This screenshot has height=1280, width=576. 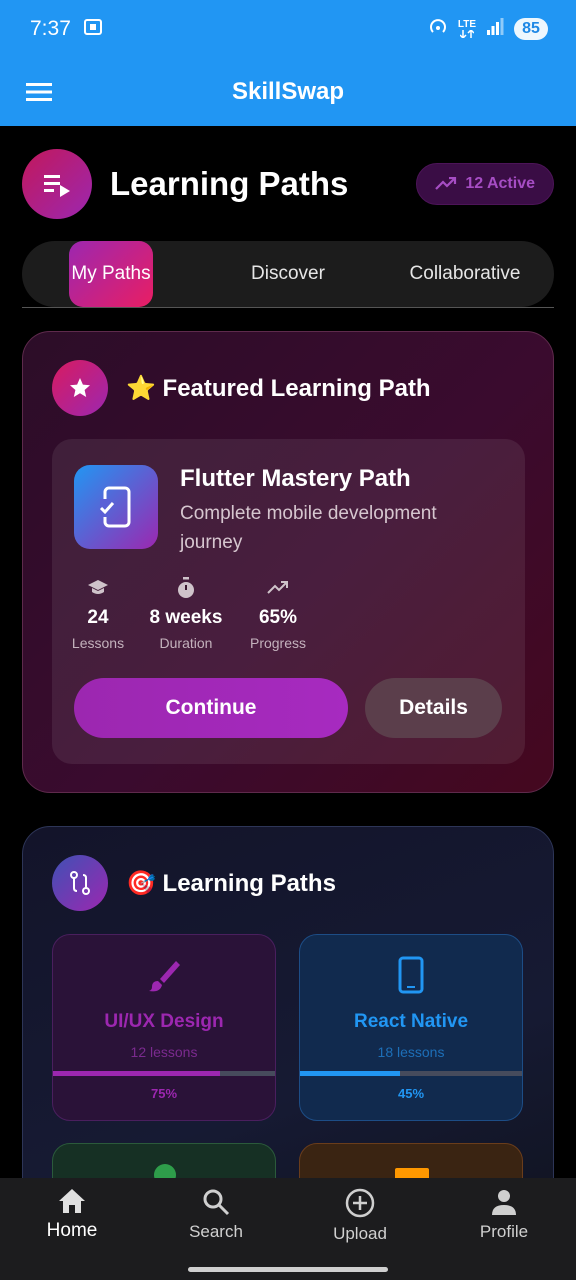 I want to click on search-icon, so click(x=216, y=1202).